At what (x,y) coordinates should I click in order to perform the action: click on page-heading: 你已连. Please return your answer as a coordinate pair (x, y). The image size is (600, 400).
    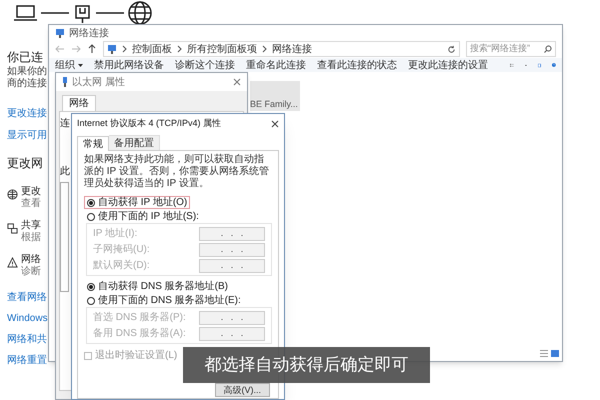
    Looking at the image, I should click on (25, 57).